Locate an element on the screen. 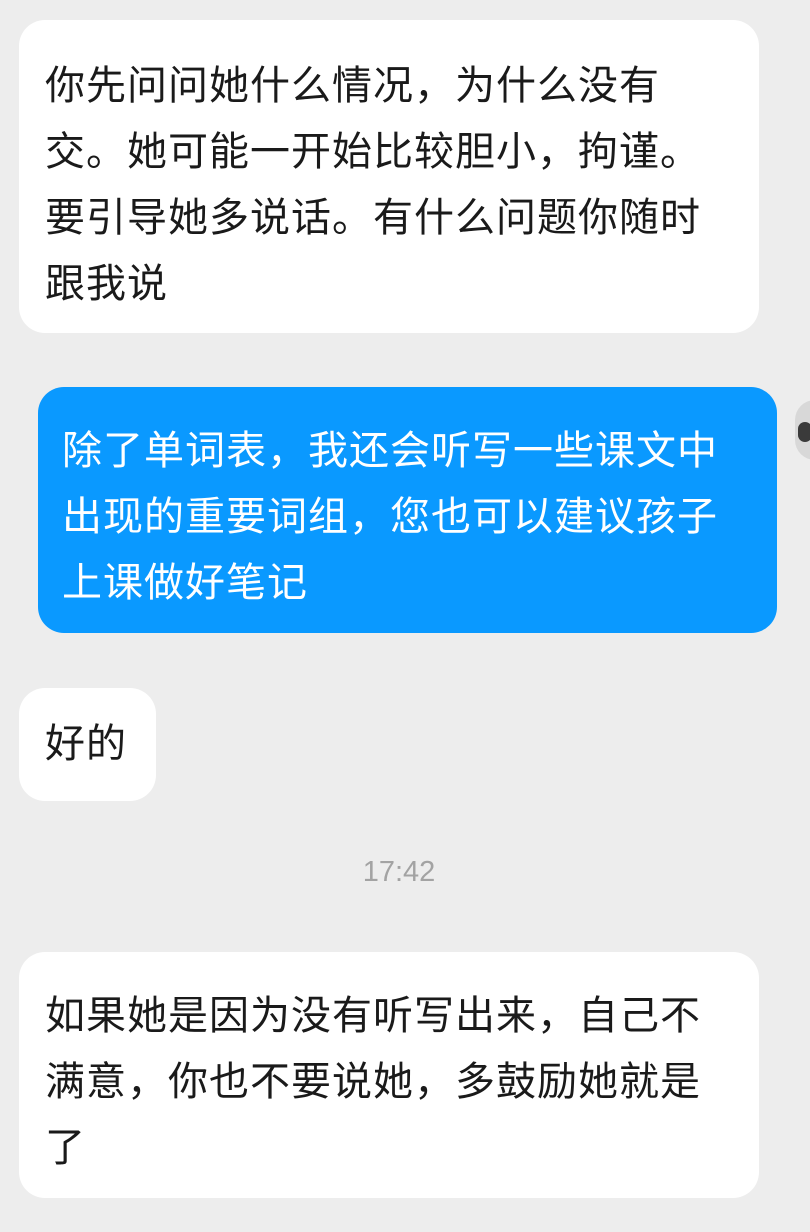 This screenshot has height=1232, width=810. incoming-message-bubble: 好的 is located at coordinates (87, 744).